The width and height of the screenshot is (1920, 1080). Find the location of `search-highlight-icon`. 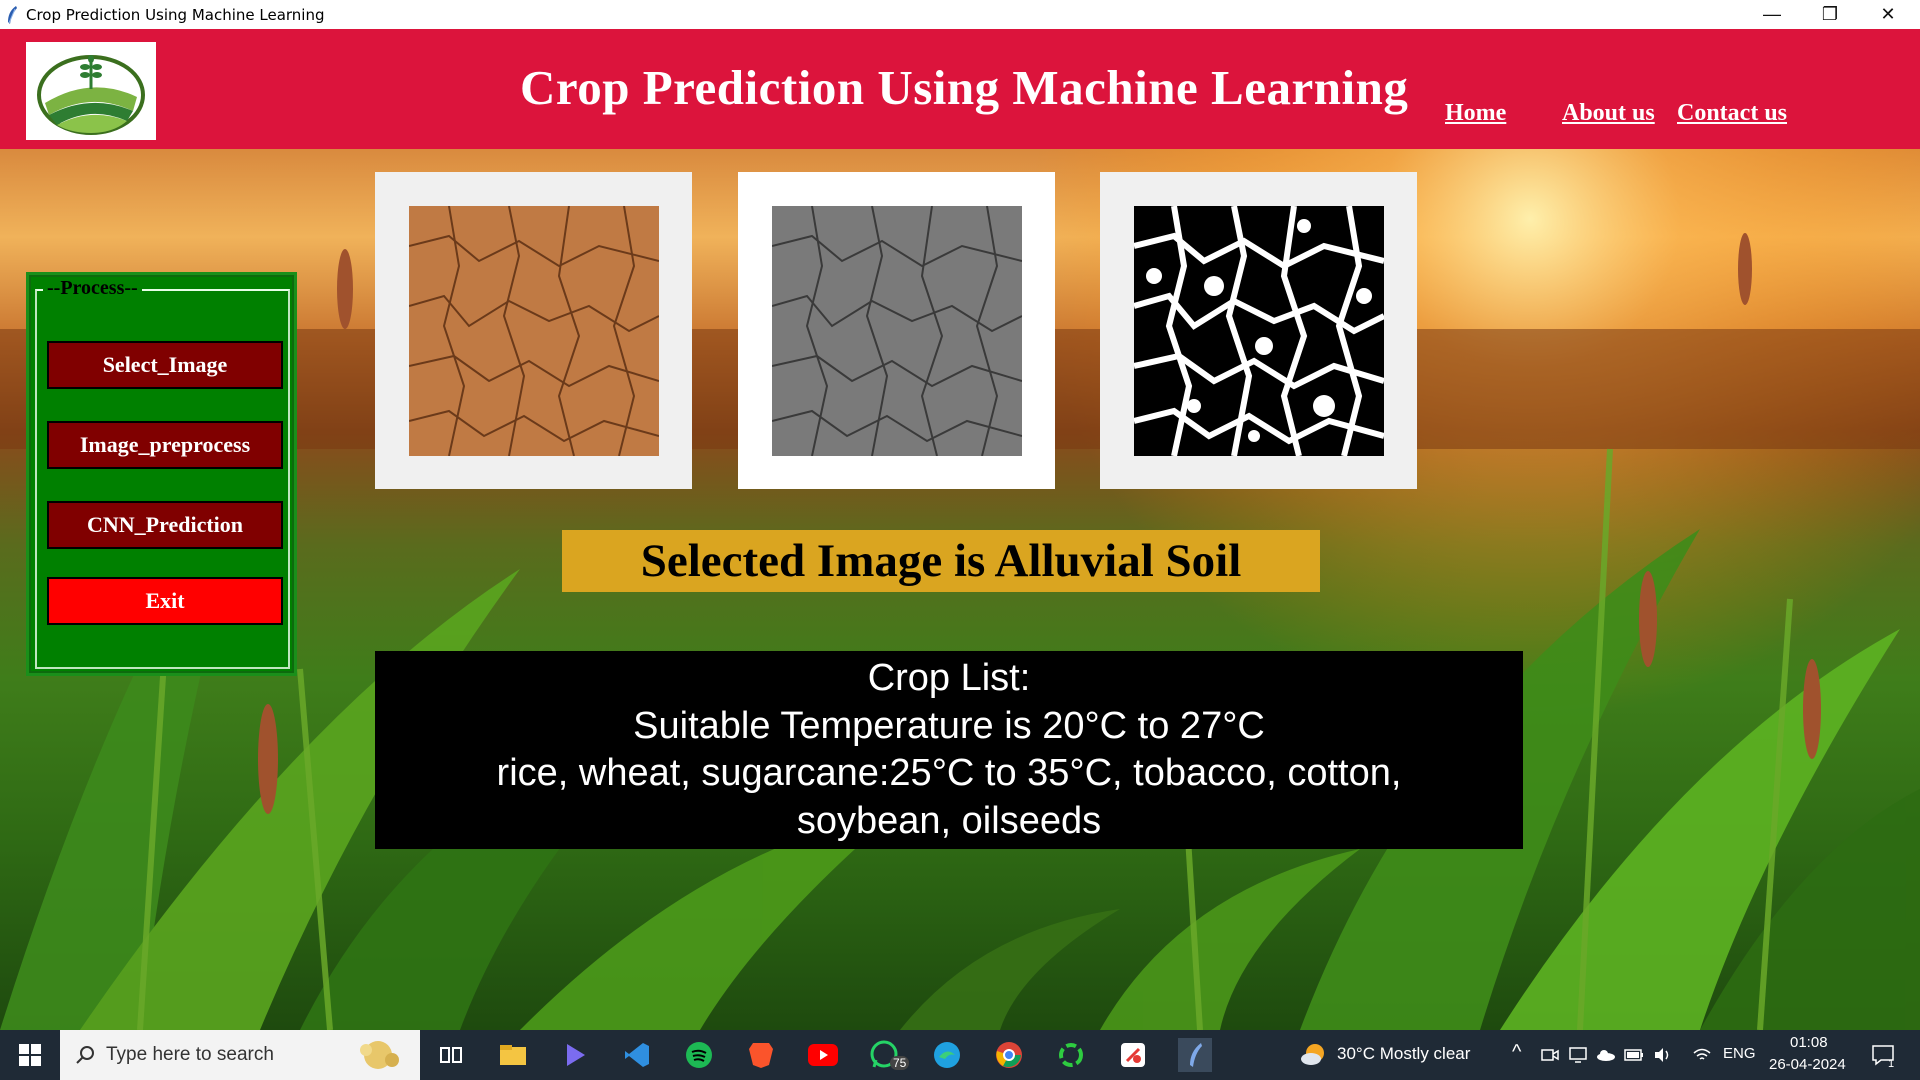

search-highlight-icon is located at coordinates (379, 1055).